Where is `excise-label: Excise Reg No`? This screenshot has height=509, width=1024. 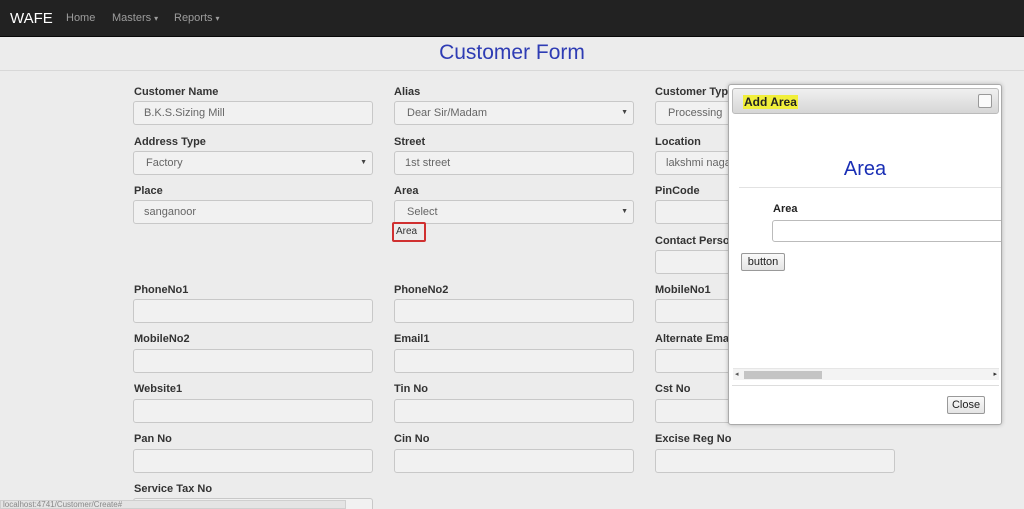 excise-label: Excise Reg No is located at coordinates (693, 439).